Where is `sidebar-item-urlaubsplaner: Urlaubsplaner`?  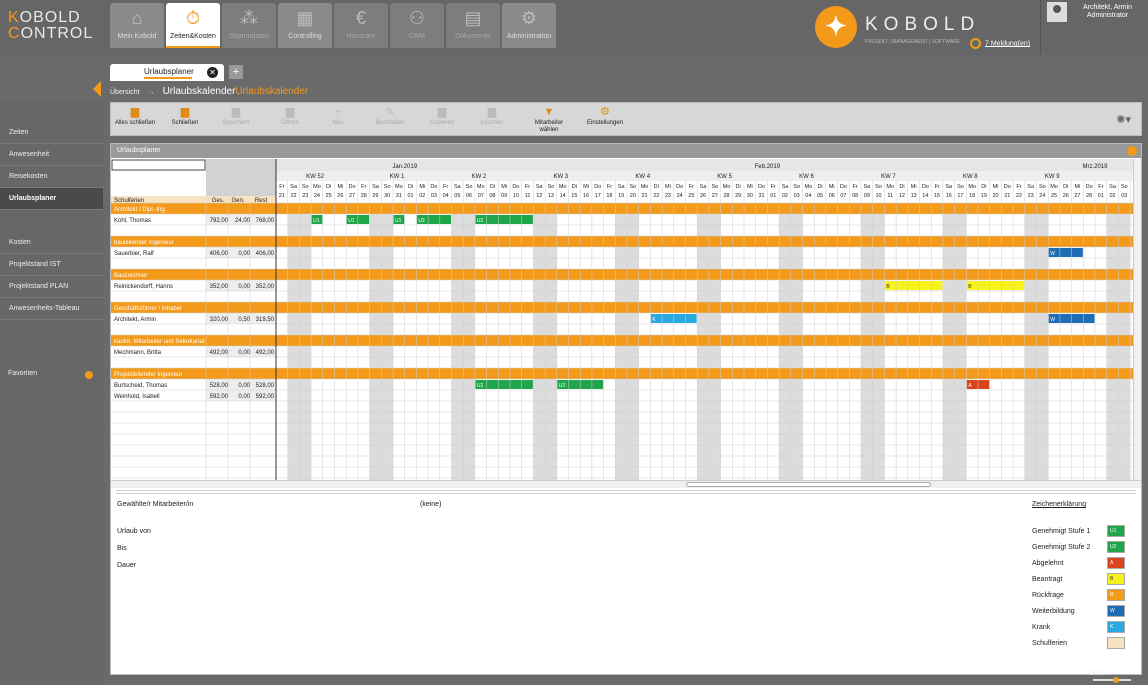 sidebar-item-urlaubsplaner: Urlaubsplaner is located at coordinates (51, 199).